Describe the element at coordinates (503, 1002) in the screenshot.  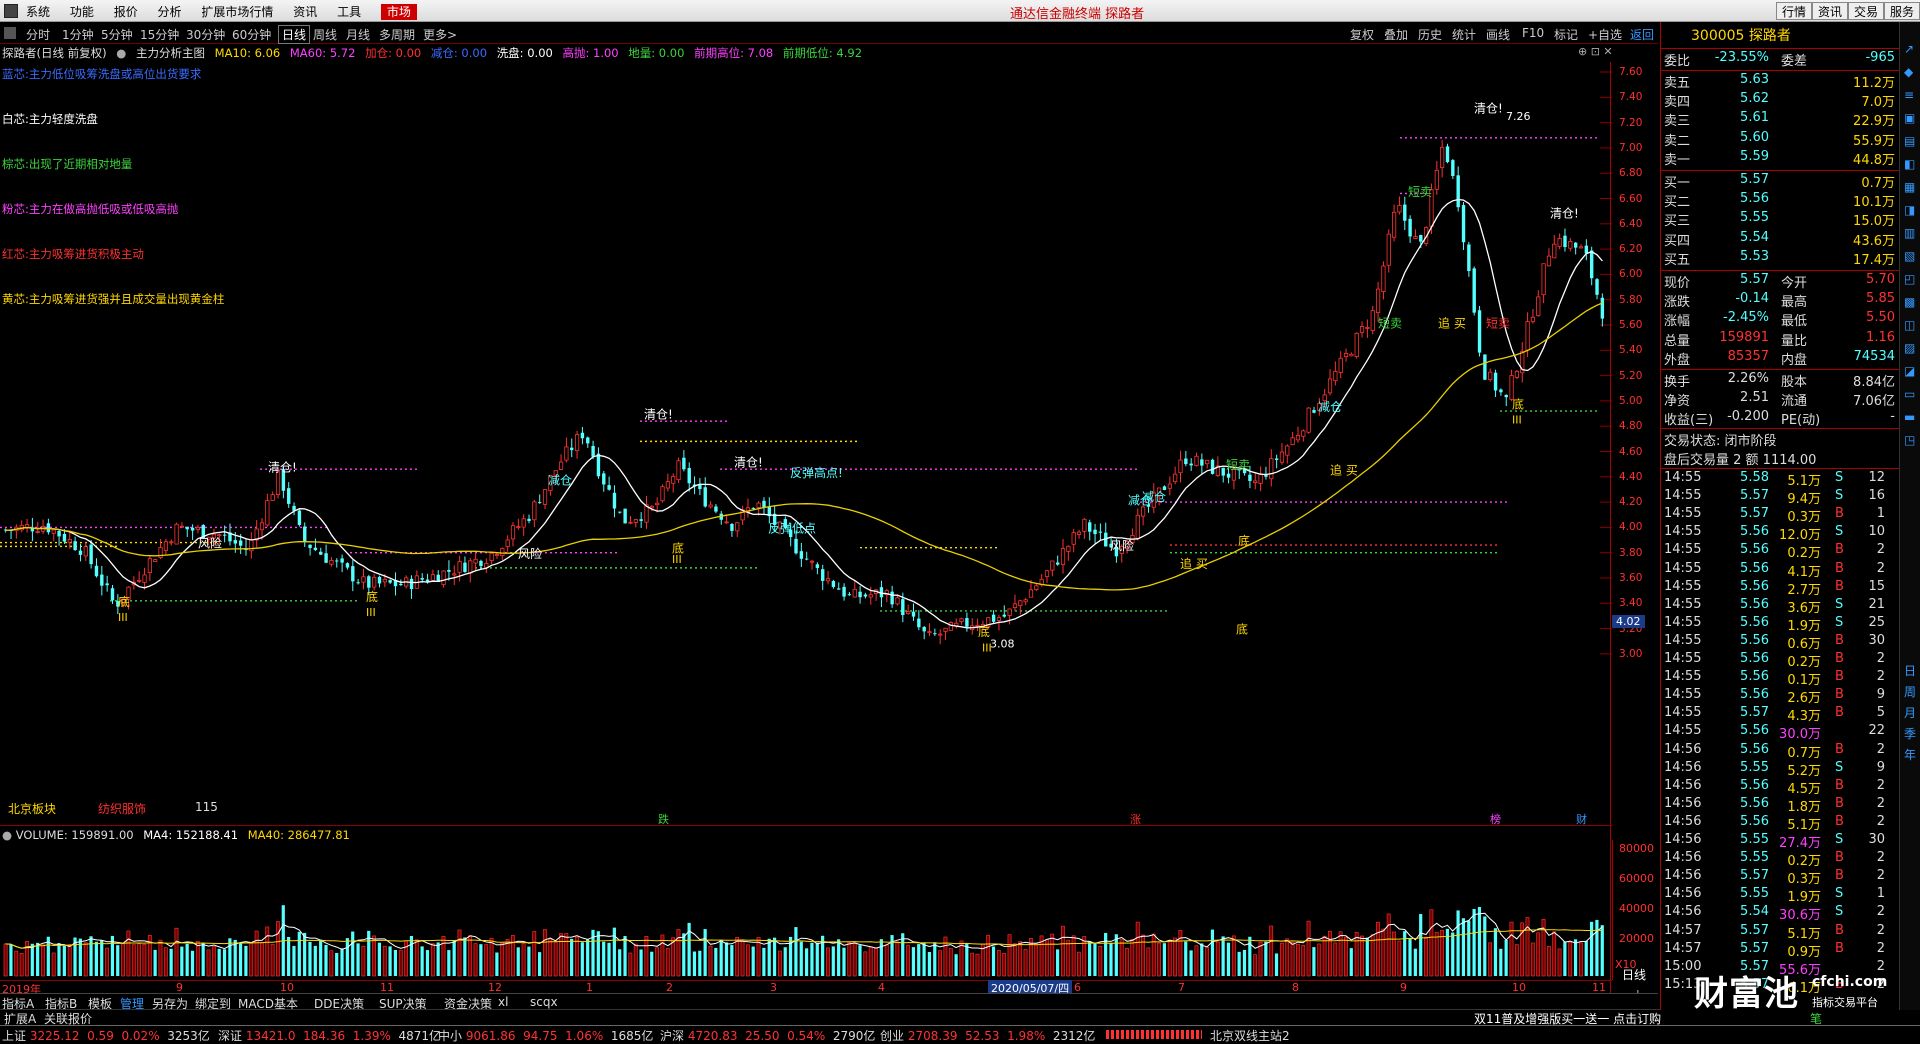
I see `indicator-tab: xl` at that location.